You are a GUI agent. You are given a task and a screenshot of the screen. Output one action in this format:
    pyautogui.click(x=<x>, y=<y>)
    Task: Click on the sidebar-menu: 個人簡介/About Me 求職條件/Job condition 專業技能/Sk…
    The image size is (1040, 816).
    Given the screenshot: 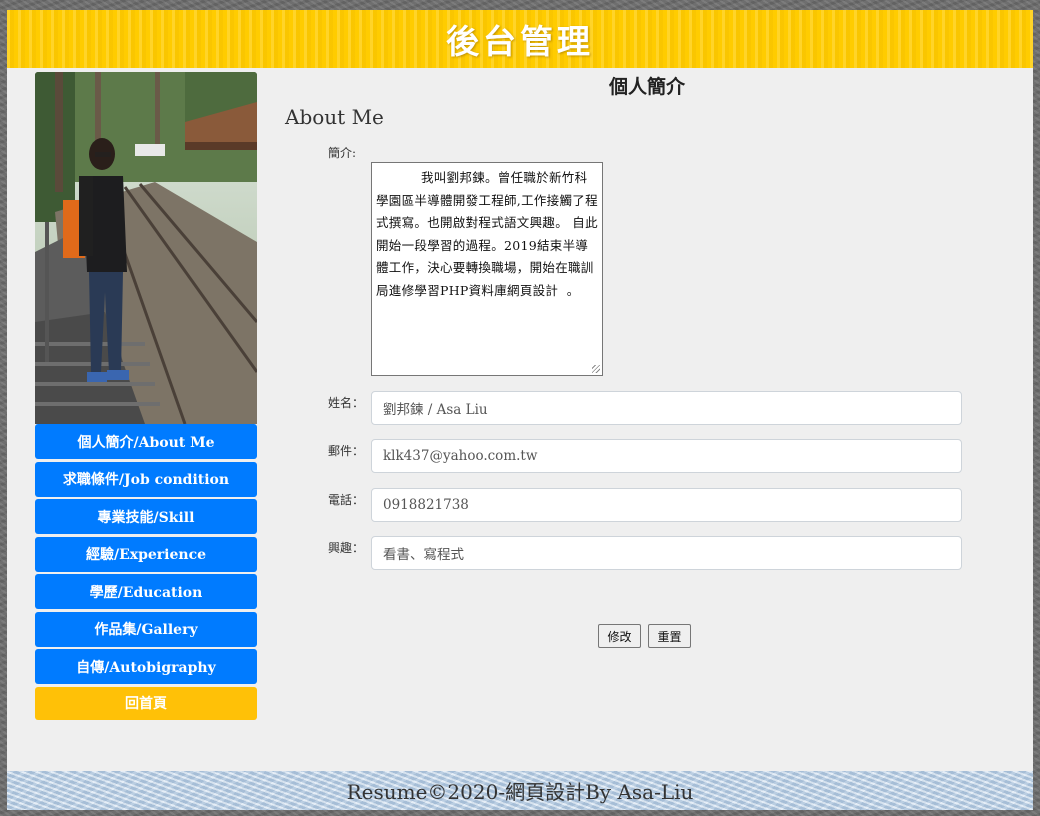 What is the action you would take?
    pyautogui.click(x=146, y=573)
    